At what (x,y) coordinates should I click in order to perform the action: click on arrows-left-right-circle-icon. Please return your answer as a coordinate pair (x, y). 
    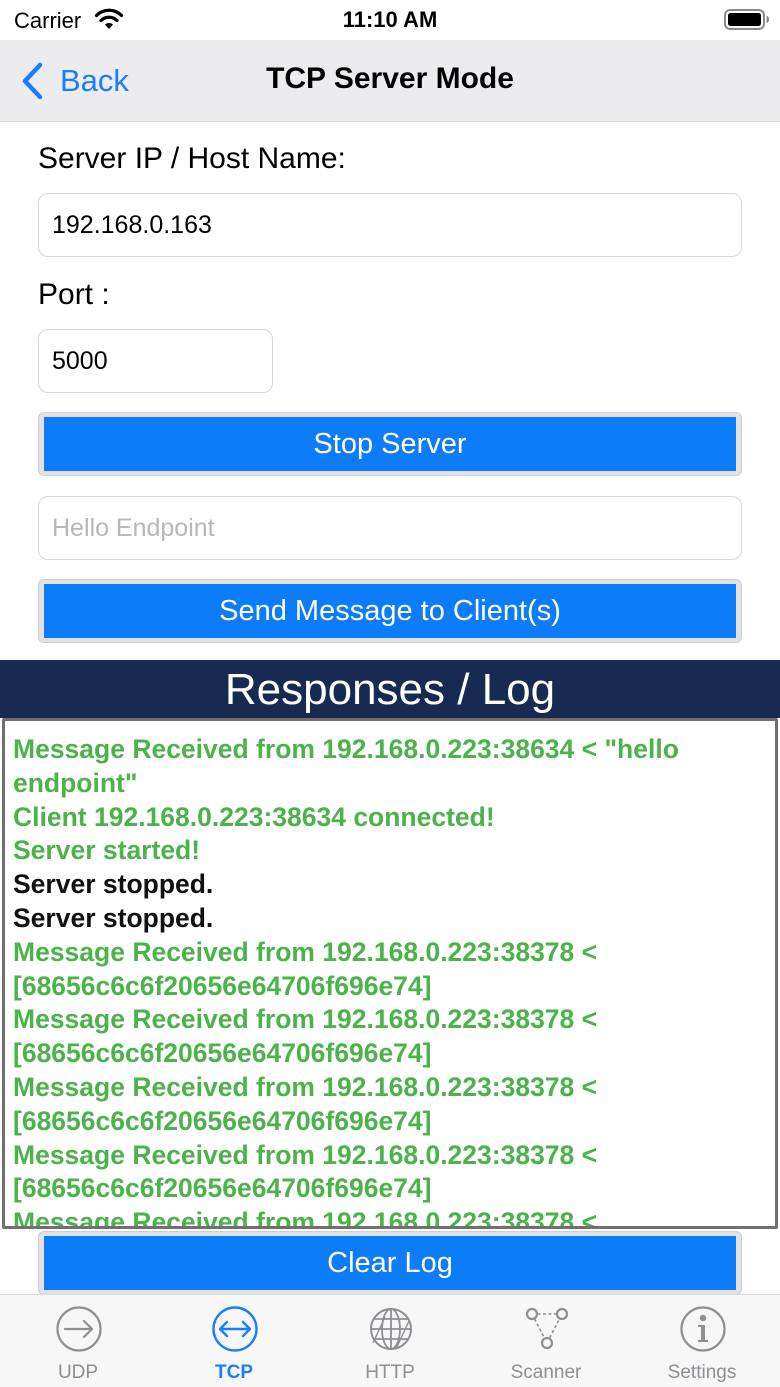
    Looking at the image, I should click on (235, 1329).